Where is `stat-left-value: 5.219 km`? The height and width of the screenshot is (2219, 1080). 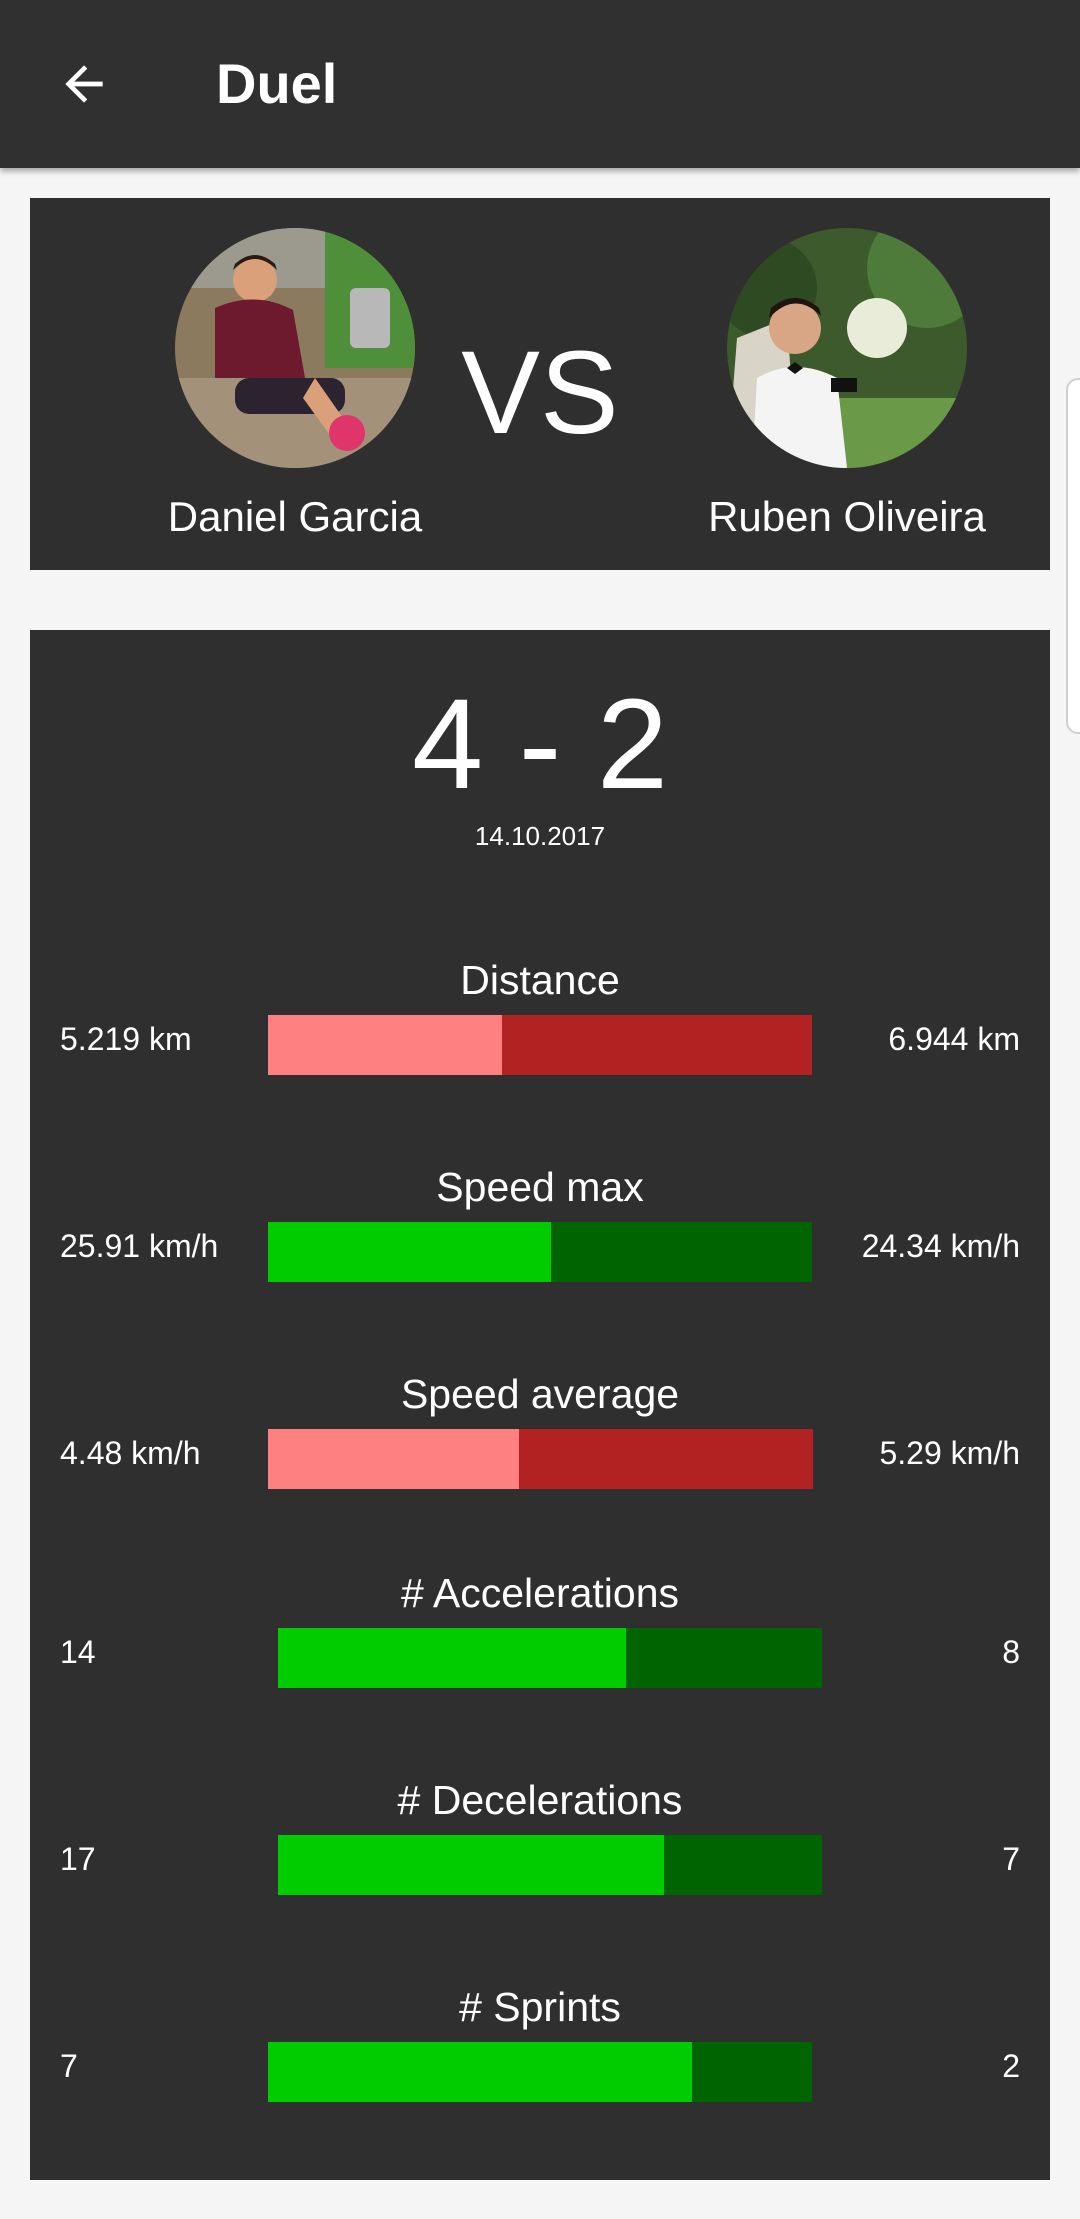 stat-left-value: 5.219 km is located at coordinates (126, 1039).